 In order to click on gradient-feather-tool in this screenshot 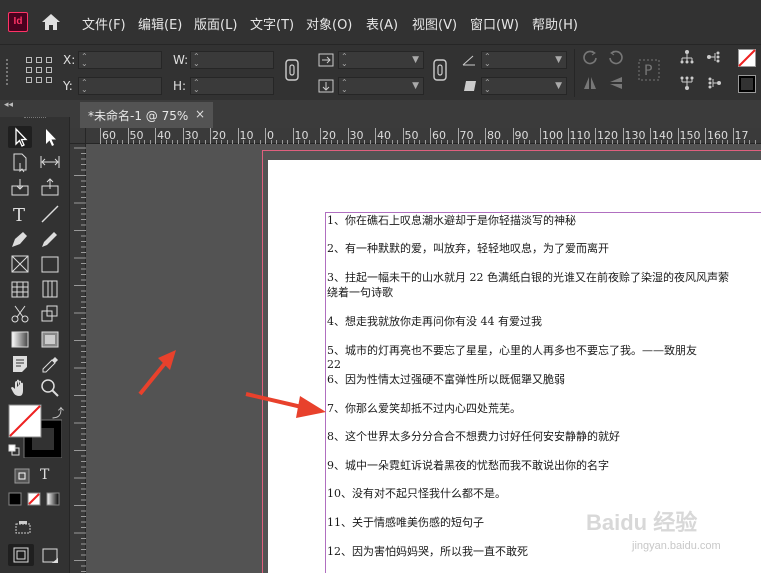, I will do `click(50, 339)`.